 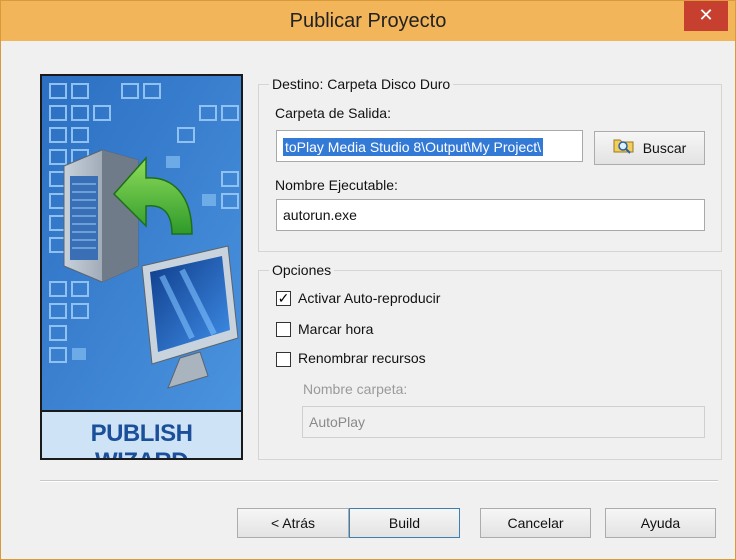 What do you see at coordinates (361, 84) in the screenshot?
I see `destination-group-label: Destino: Carpeta Disco Duro` at bounding box center [361, 84].